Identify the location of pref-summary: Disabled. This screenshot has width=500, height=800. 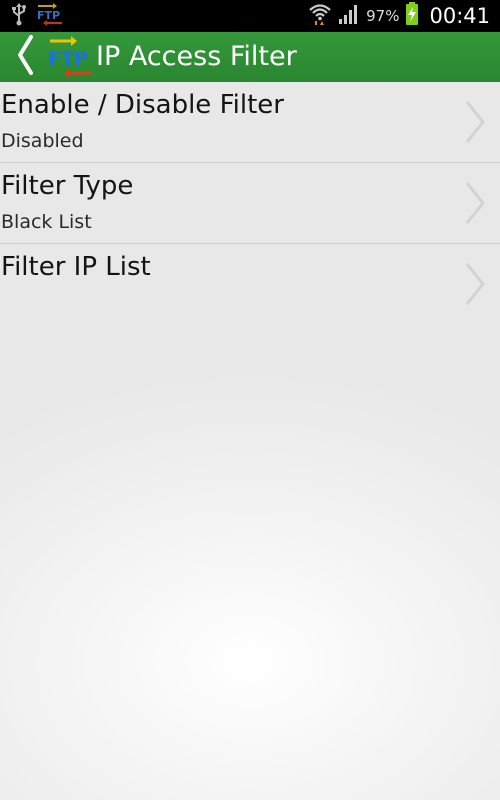
(42, 141).